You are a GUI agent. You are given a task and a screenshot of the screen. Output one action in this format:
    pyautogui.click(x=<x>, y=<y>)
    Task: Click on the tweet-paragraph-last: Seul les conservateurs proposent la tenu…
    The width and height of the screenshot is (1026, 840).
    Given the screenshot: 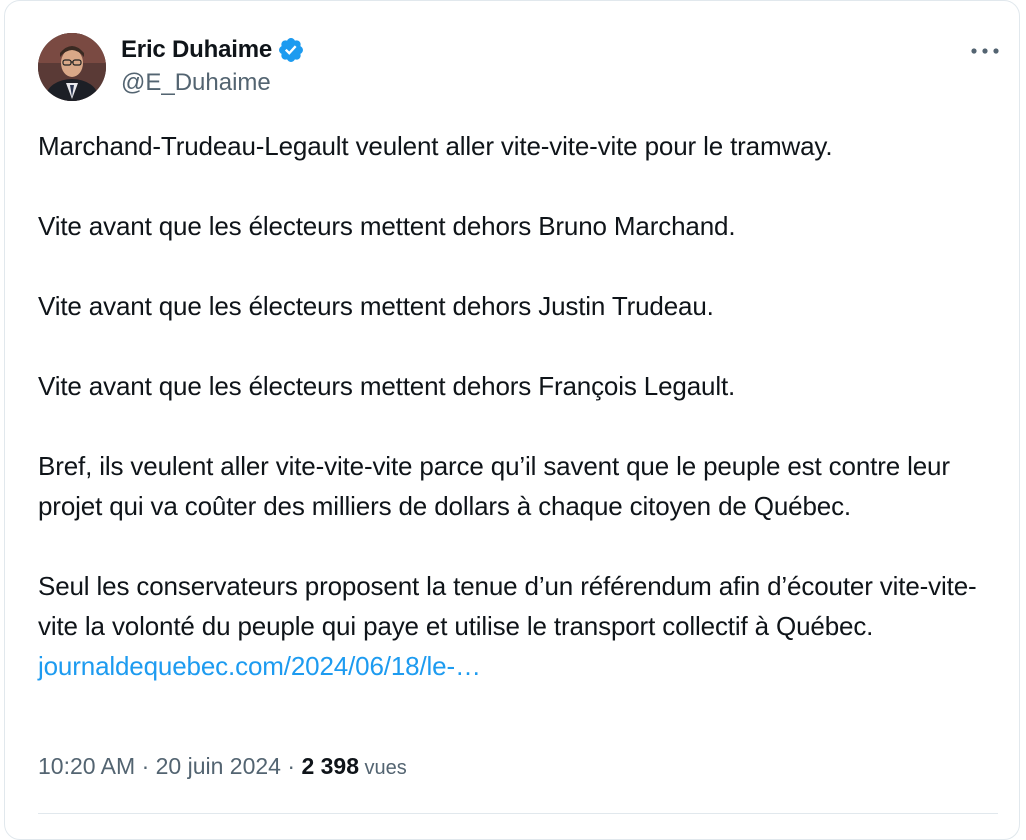 What is the action you would take?
    pyautogui.click(x=518, y=626)
    